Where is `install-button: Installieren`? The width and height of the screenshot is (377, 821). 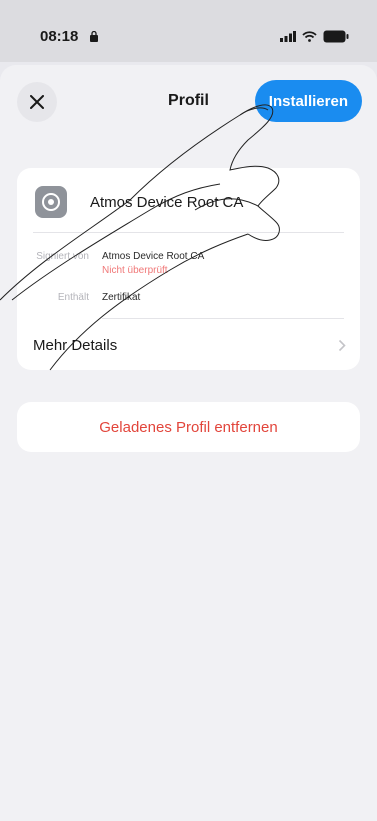
install-button: Installieren is located at coordinates (308, 101).